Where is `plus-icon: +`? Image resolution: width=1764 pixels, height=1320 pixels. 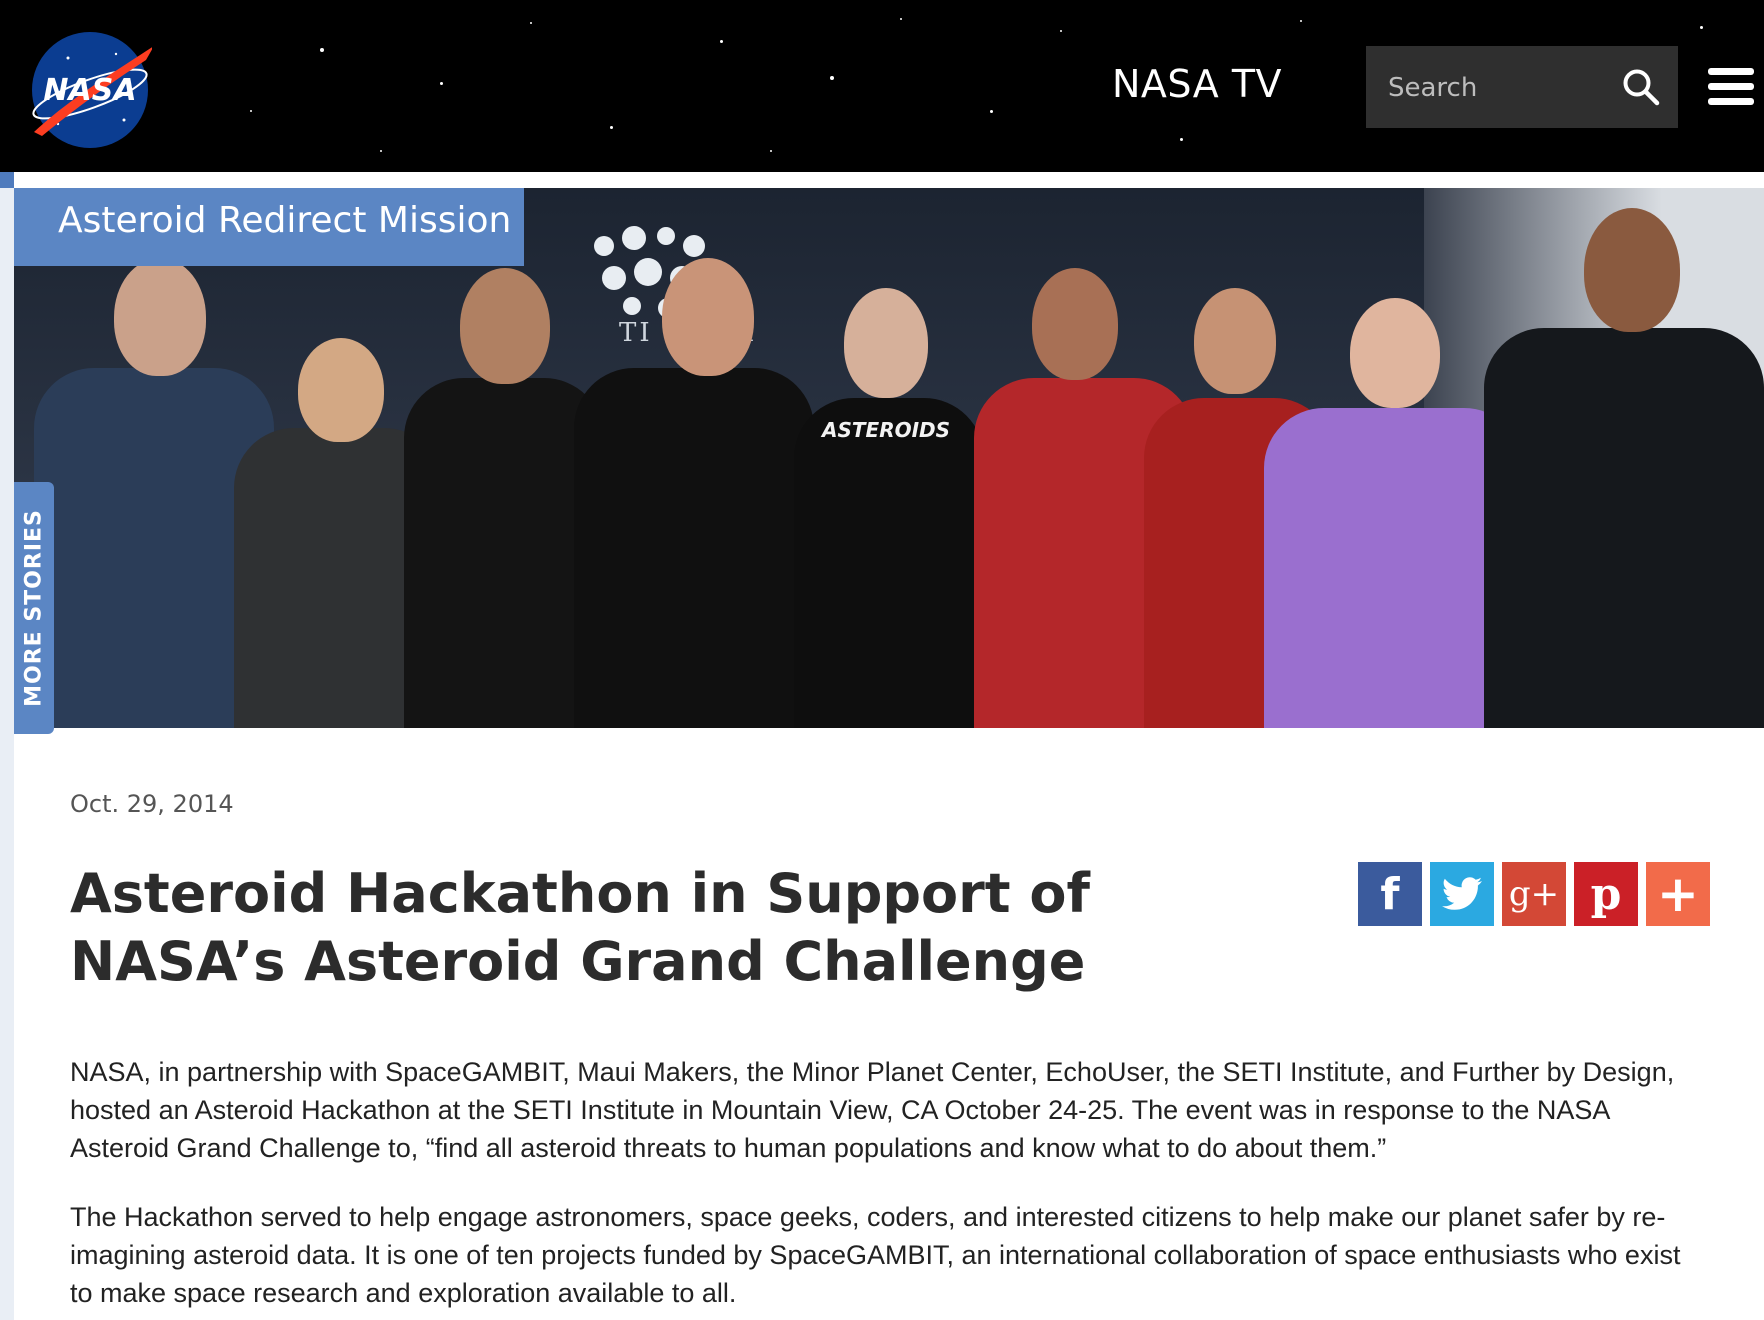 plus-icon: + is located at coordinates (1678, 894).